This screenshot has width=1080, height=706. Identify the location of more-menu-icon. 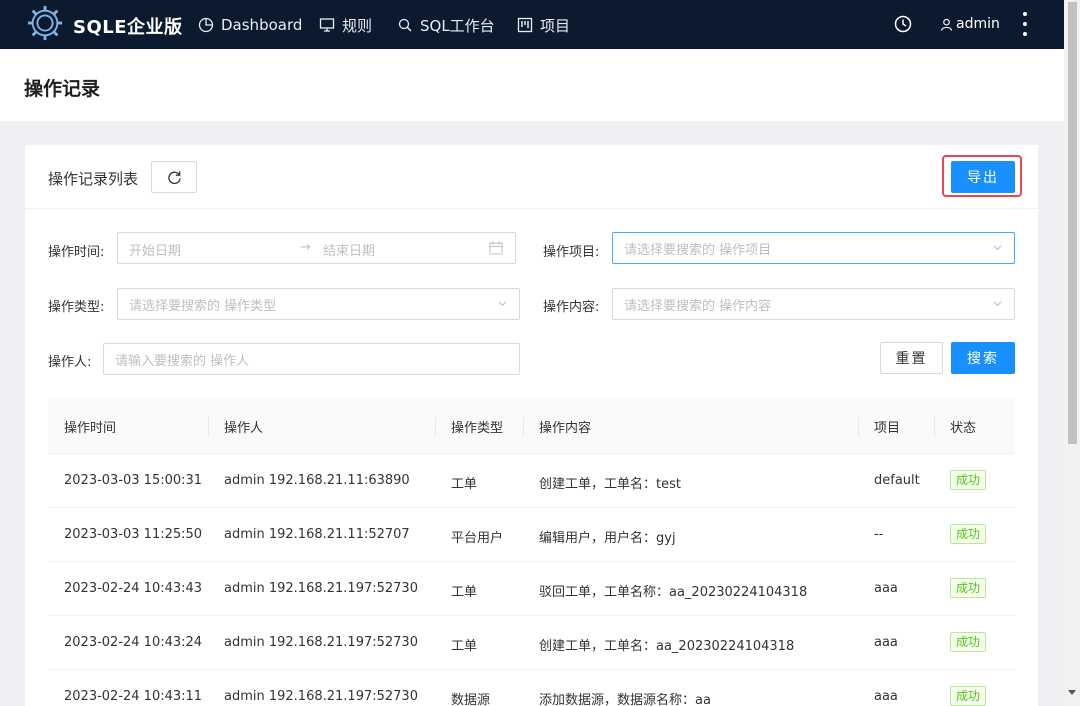
(1025, 24).